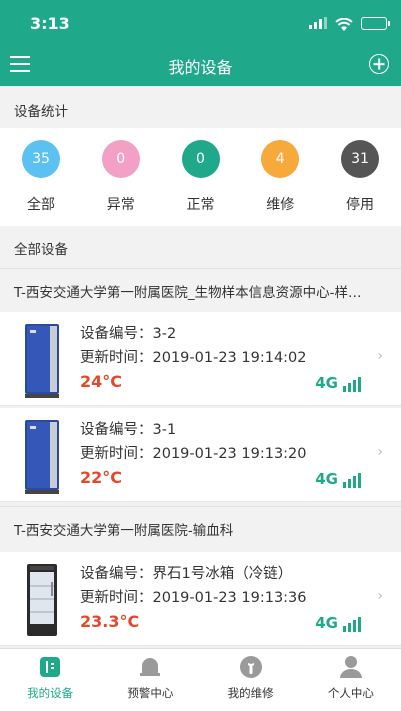 Image resolution: width=401 pixels, height=711 pixels. What do you see at coordinates (379, 64) in the screenshot?
I see `add-device-button` at bounding box center [379, 64].